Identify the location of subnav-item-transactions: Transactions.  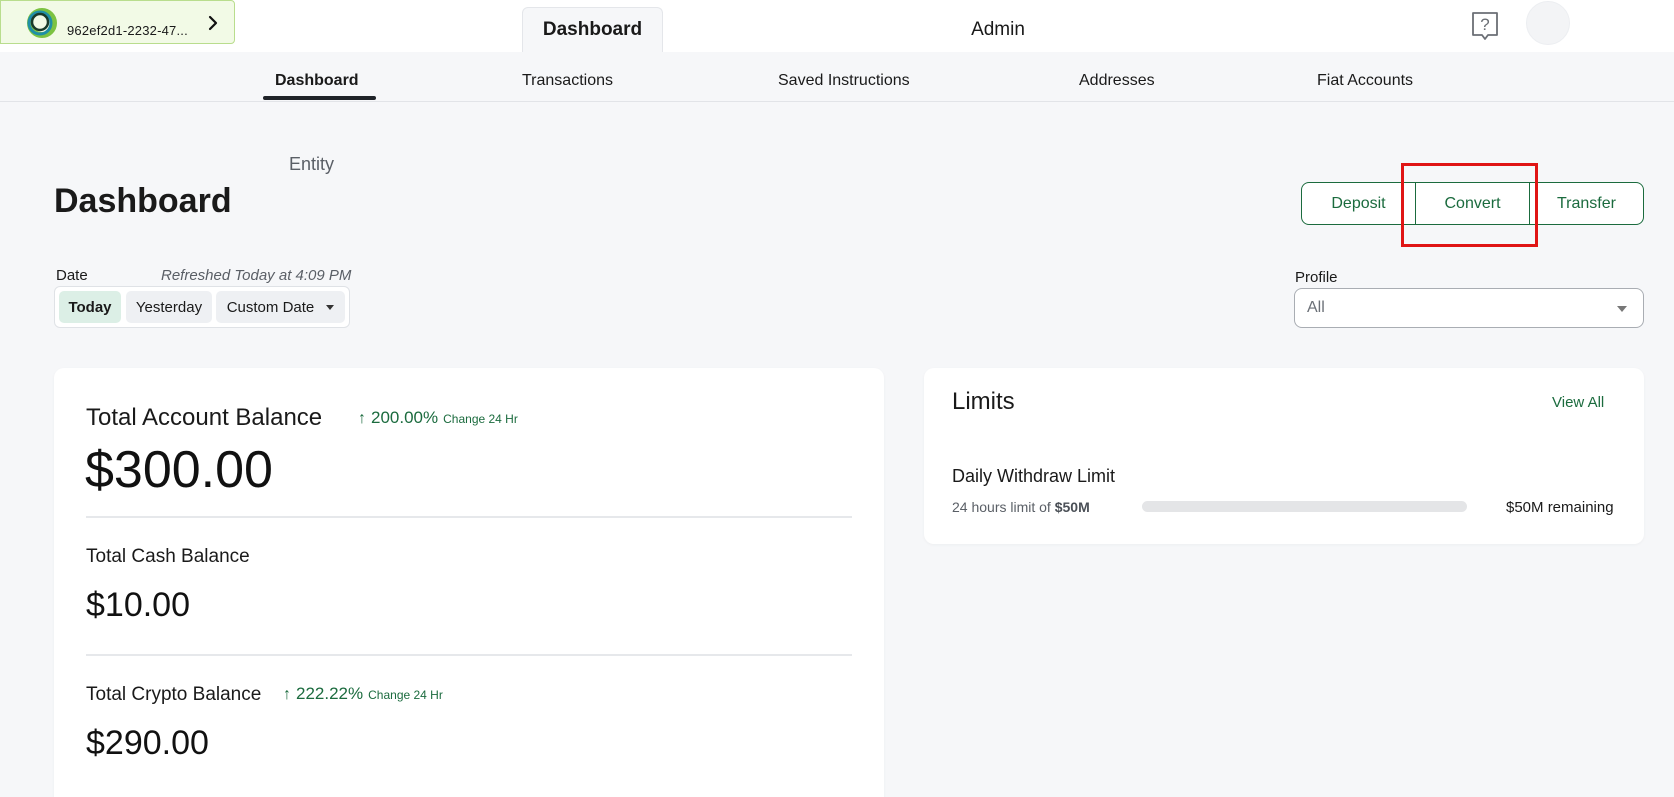
(567, 81).